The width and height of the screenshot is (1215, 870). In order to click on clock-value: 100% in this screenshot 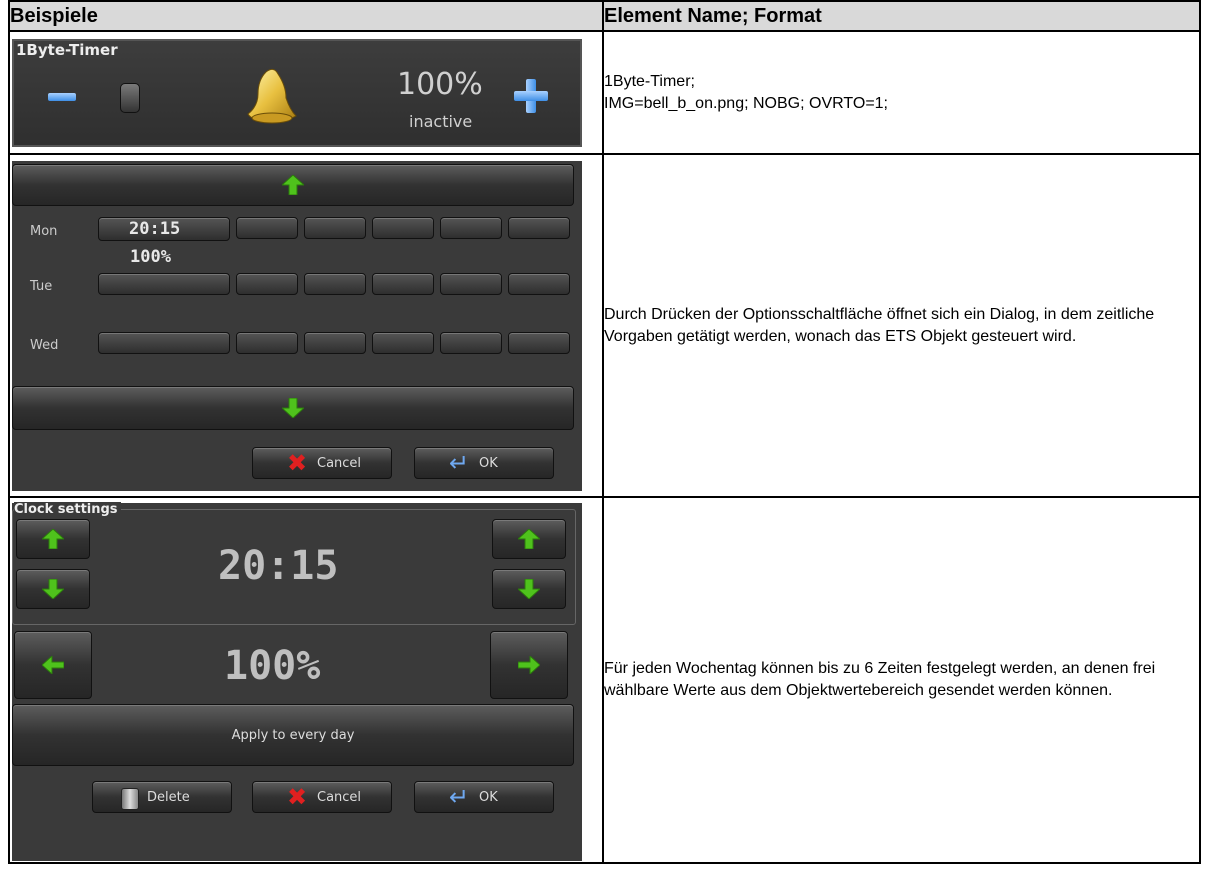, I will do `click(272, 666)`.